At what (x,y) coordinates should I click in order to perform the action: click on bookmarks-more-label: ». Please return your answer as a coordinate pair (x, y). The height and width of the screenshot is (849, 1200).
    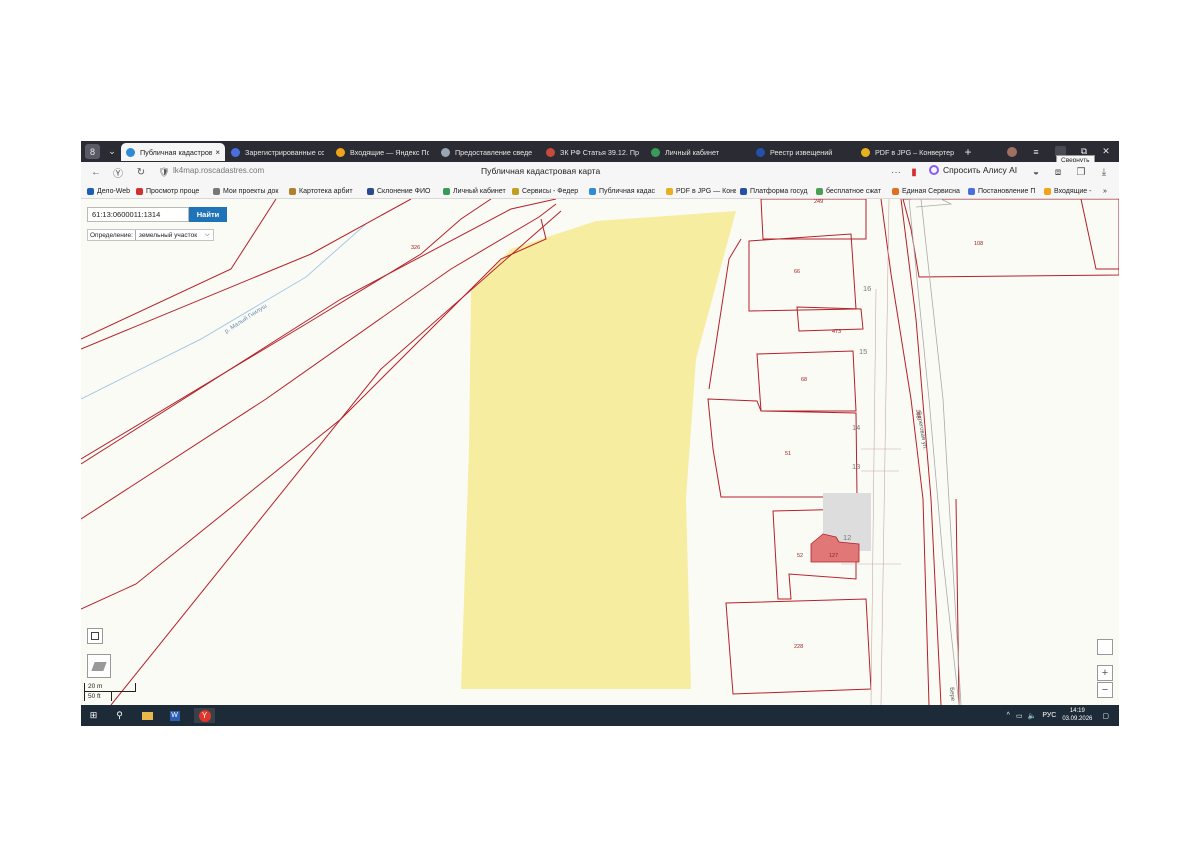
    Looking at the image, I should click on (1105, 191).